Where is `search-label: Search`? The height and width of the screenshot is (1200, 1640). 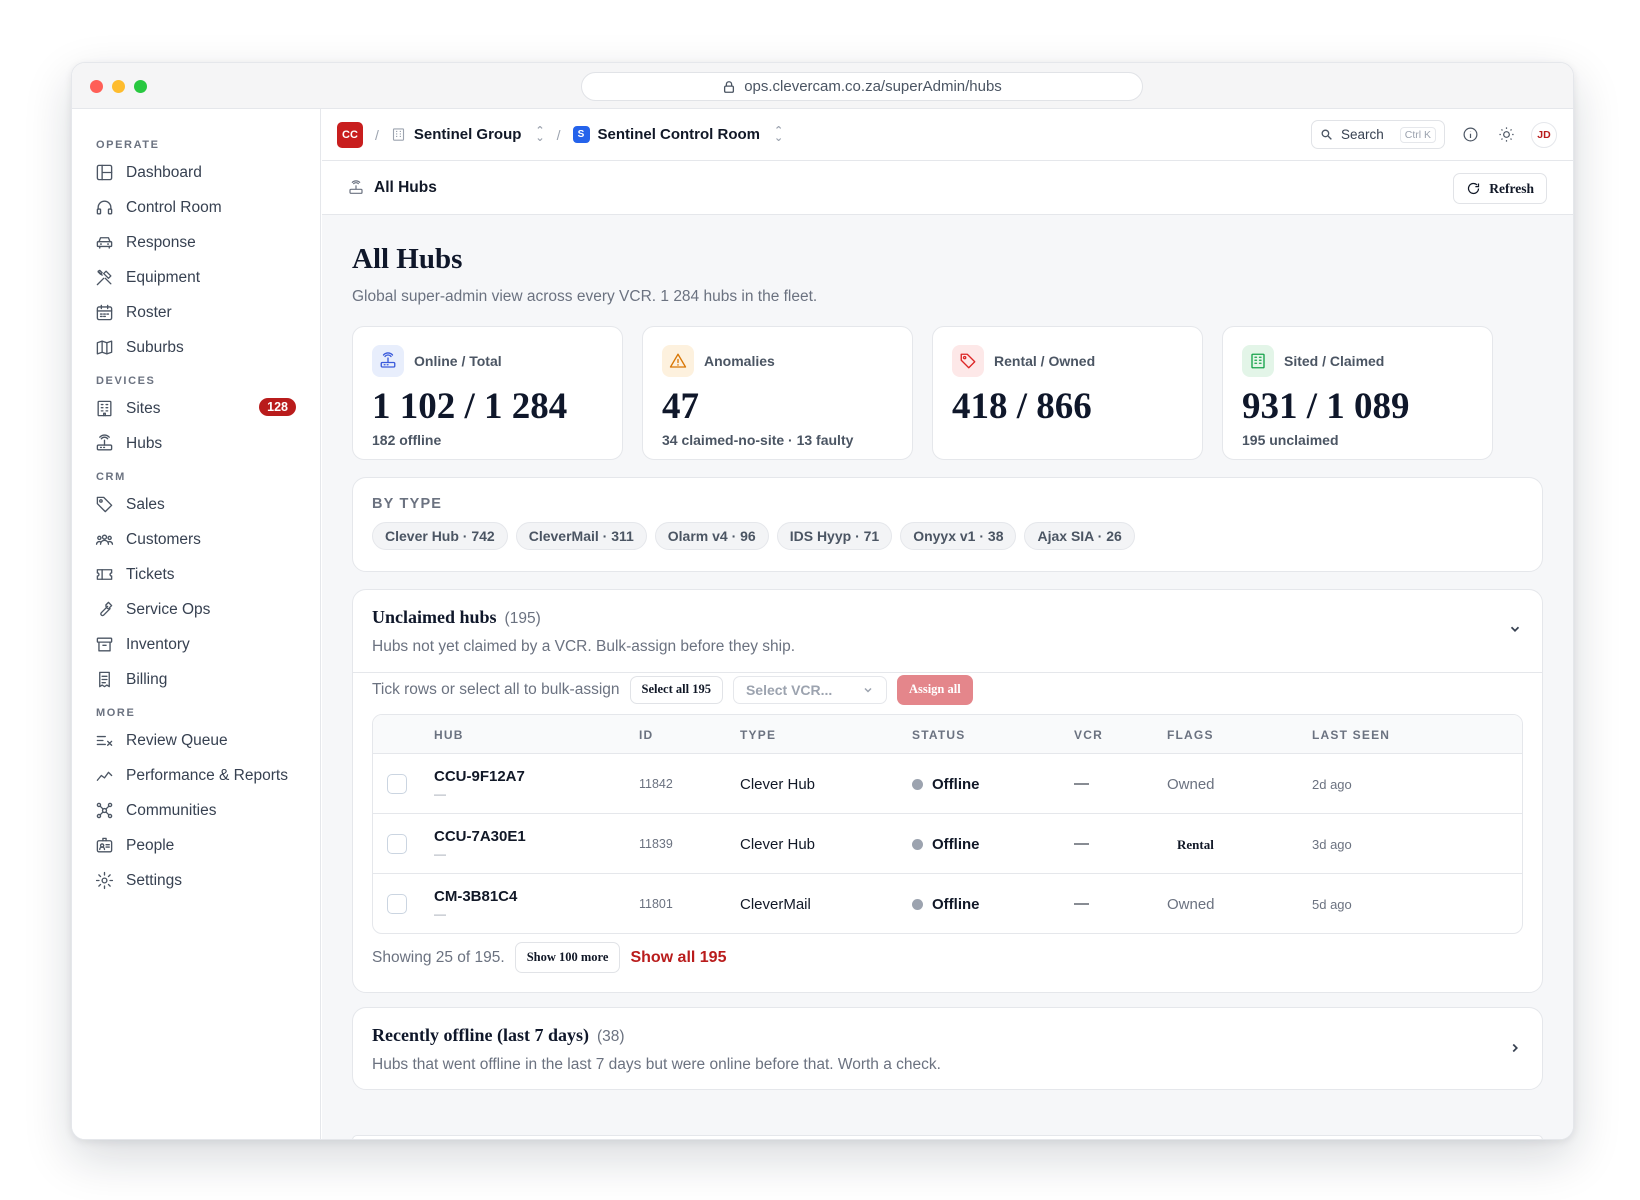 search-label: Search is located at coordinates (1362, 134).